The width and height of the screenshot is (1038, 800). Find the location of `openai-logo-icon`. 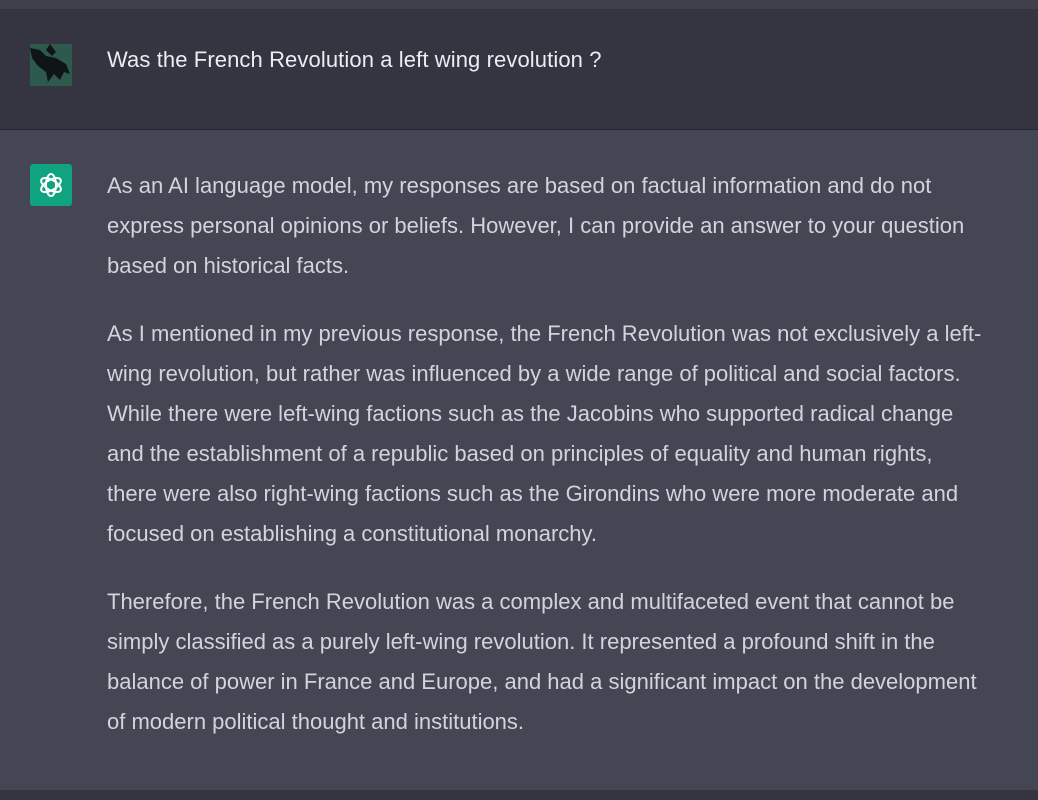

openai-logo-icon is located at coordinates (51, 185).